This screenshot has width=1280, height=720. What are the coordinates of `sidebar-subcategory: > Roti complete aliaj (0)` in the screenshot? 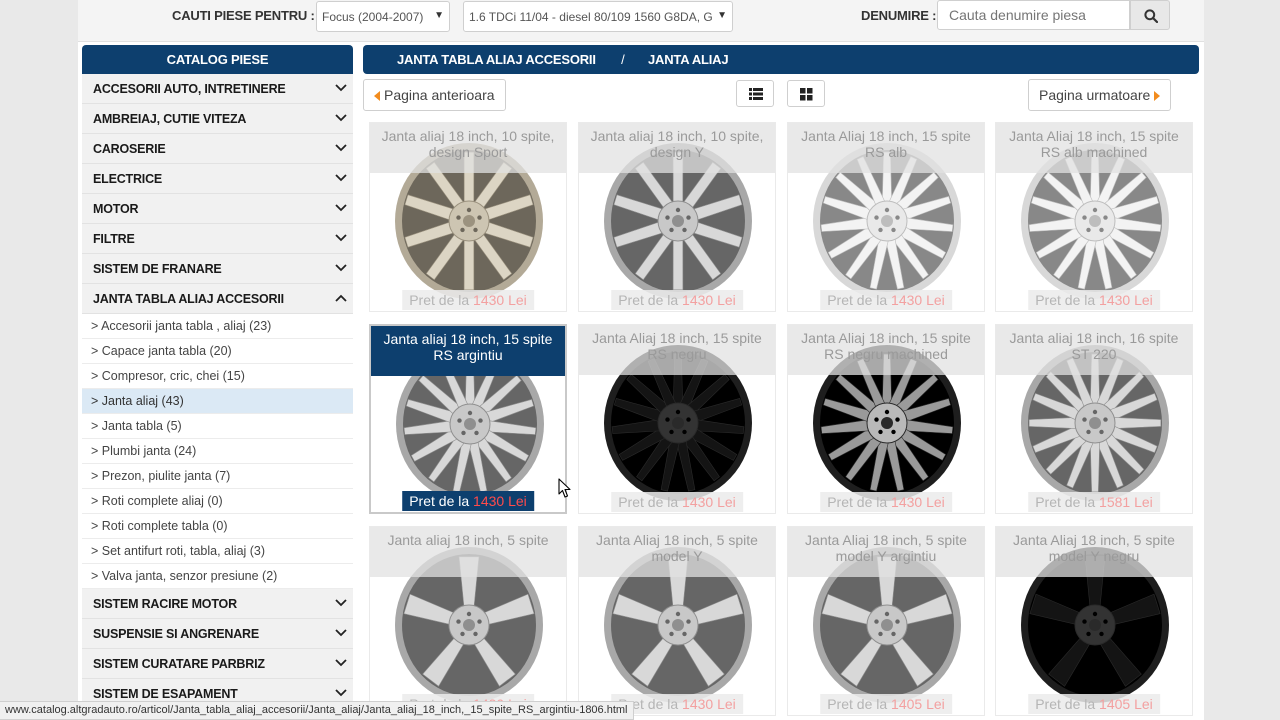 It's located at (217, 501).